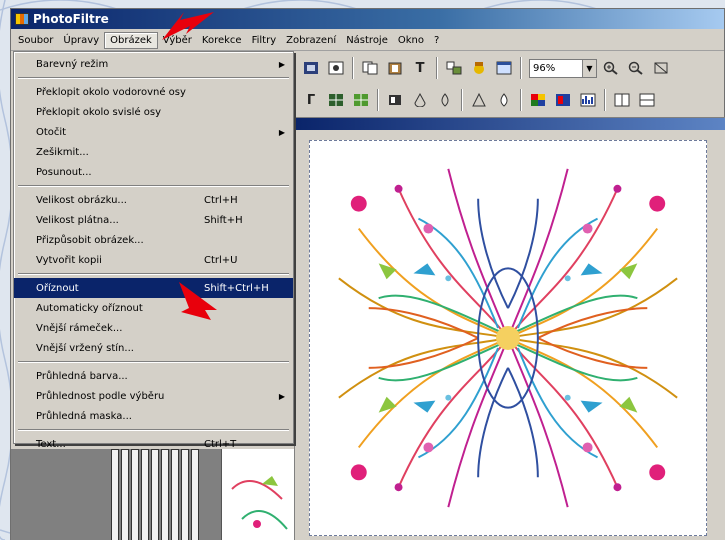 The image size is (725, 540). Describe the element at coordinates (420, 68) in the screenshot. I see `text-icon: T` at that location.